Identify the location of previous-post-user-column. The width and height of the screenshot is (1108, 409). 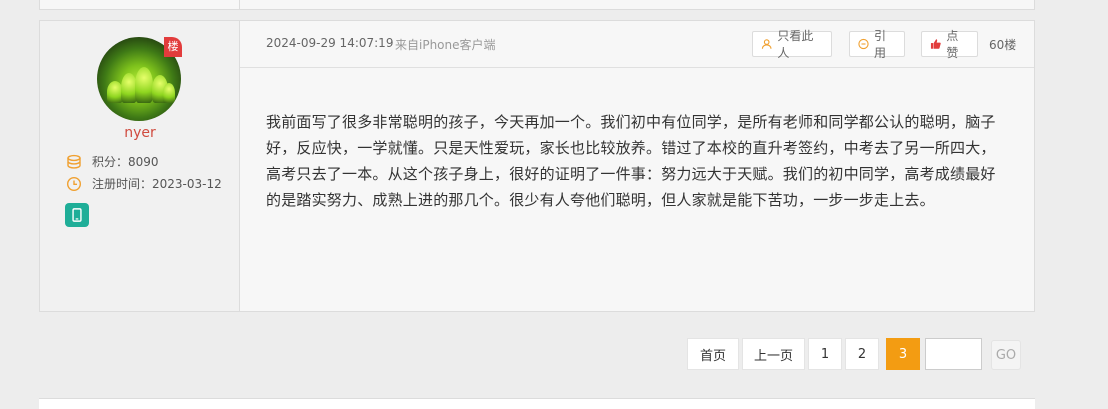
(140, 4).